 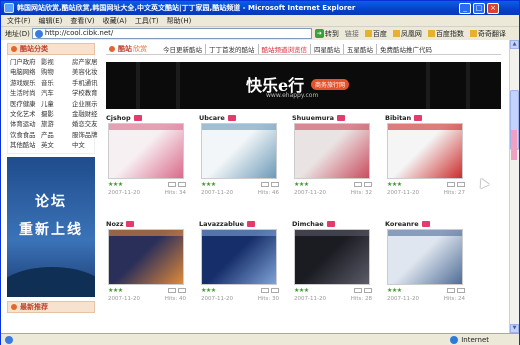 What do you see at coordinates (243, 224) in the screenshot?
I see `site-name: Lavazzablue` at bounding box center [243, 224].